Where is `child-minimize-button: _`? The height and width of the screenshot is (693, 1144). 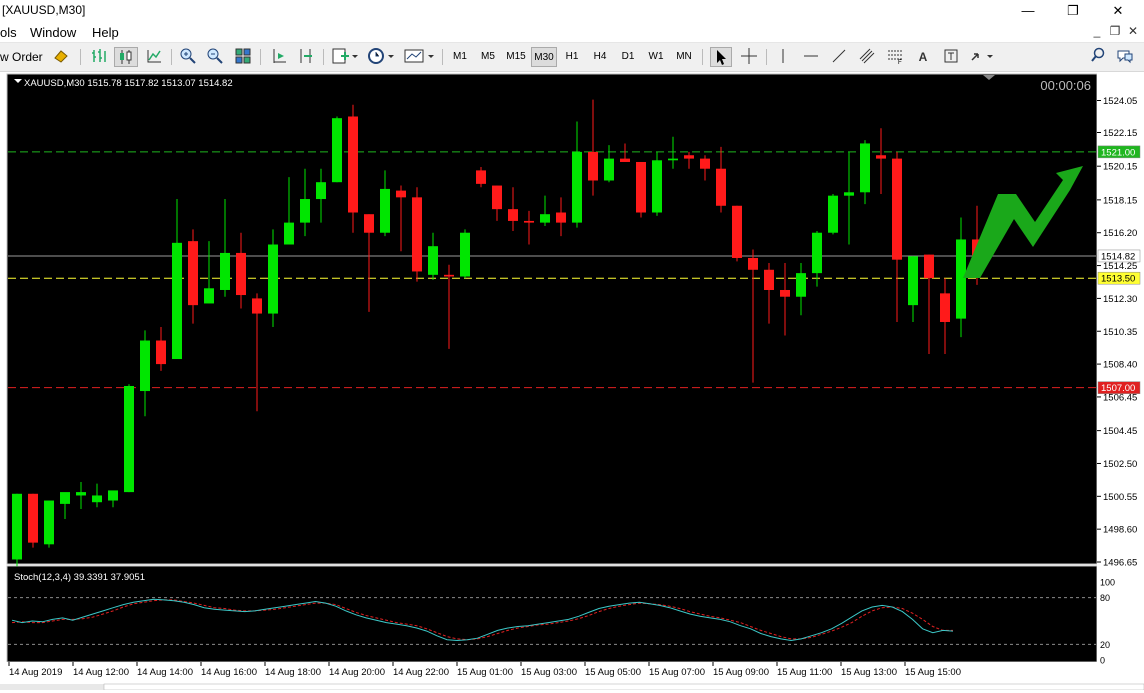 child-minimize-button: _ is located at coordinates (1097, 31).